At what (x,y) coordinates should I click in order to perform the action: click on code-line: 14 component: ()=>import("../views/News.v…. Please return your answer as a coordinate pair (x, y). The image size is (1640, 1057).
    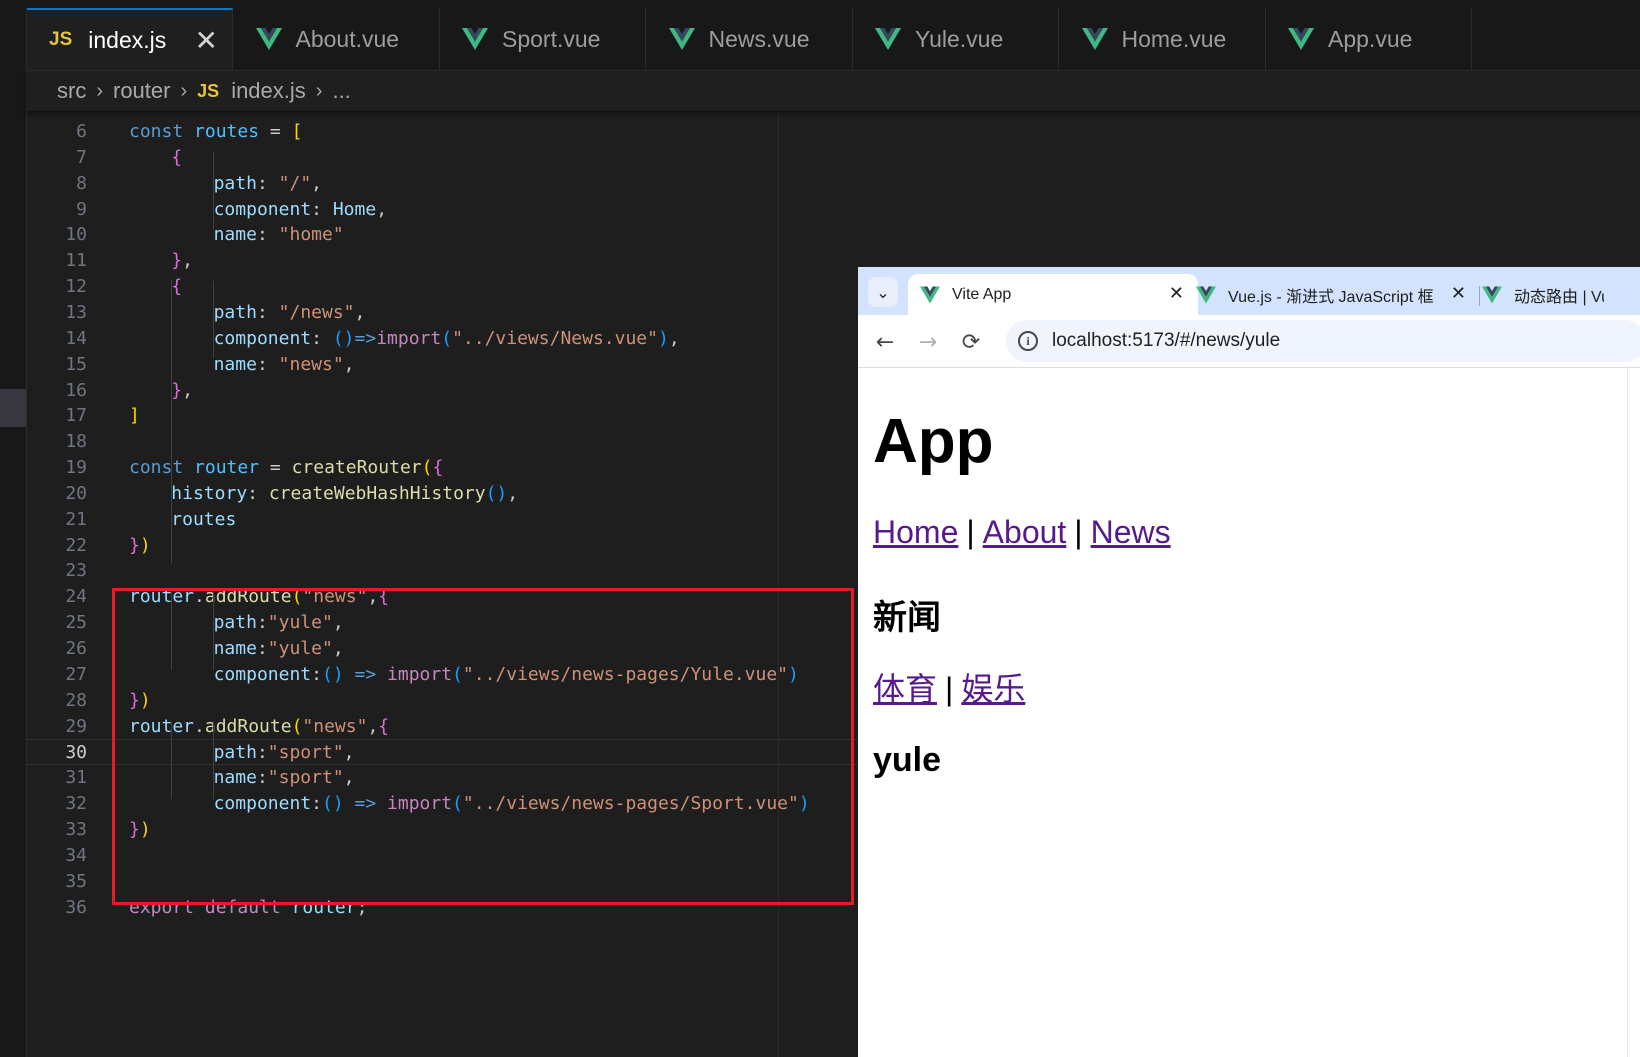
    Looking at the image, I should click on (442, 339).